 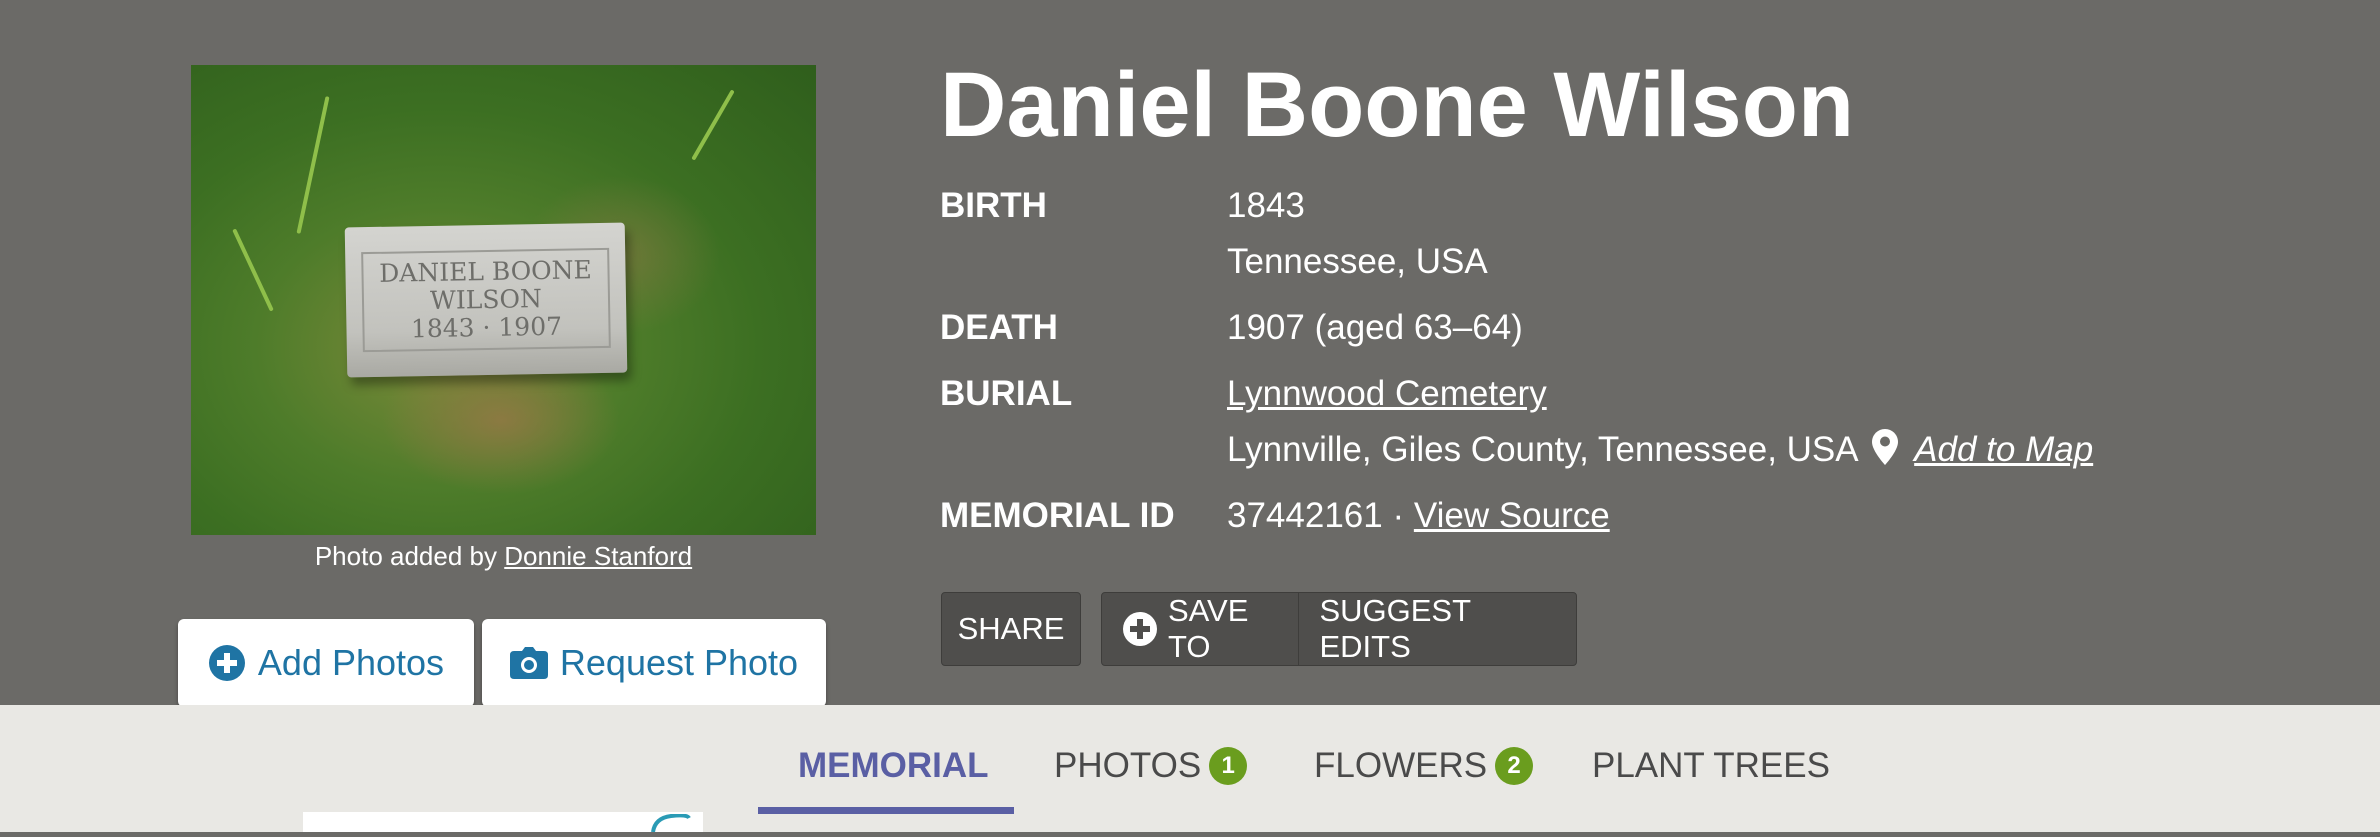 I want to click on tab-plant-trees: PLANT TREES, so click(x=1711, y=766).